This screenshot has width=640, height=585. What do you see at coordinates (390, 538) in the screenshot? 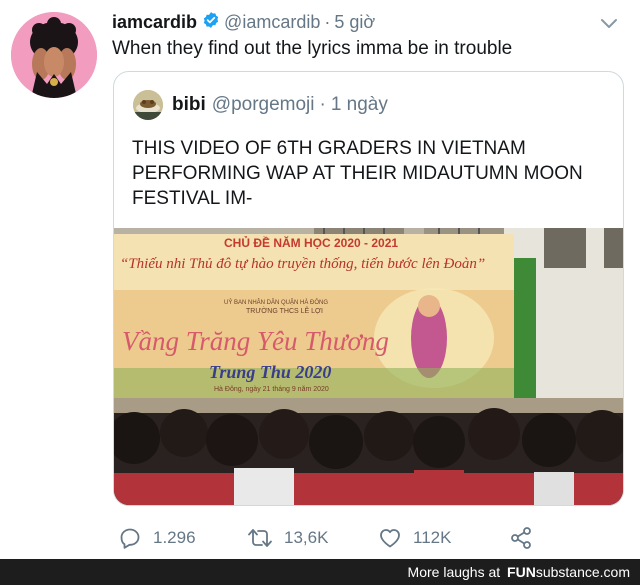
I see `heart-icon` at bounding box center [390, 538].